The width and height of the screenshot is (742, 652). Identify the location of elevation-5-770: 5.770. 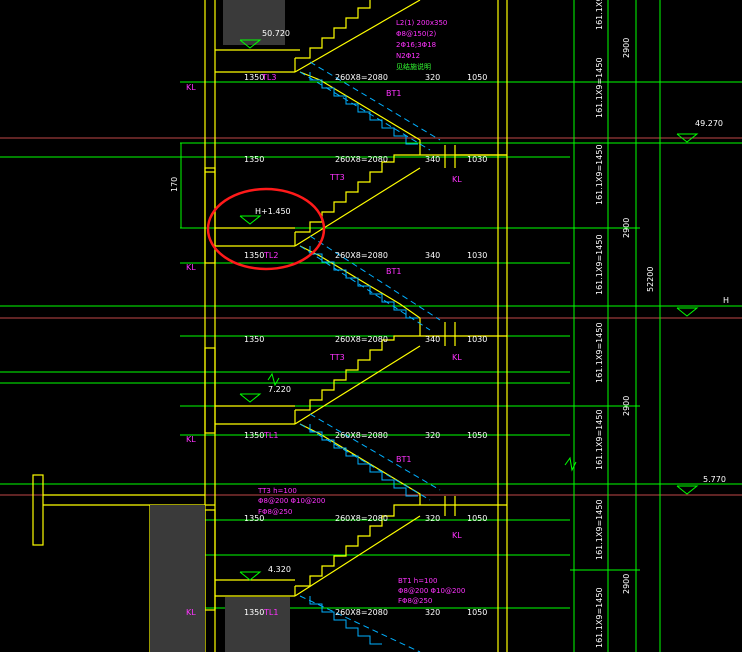
(714, 479).